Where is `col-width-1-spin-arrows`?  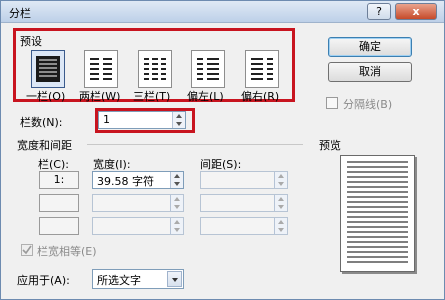 col-width-1-spin-arrows is located at coordinates (176, 180).